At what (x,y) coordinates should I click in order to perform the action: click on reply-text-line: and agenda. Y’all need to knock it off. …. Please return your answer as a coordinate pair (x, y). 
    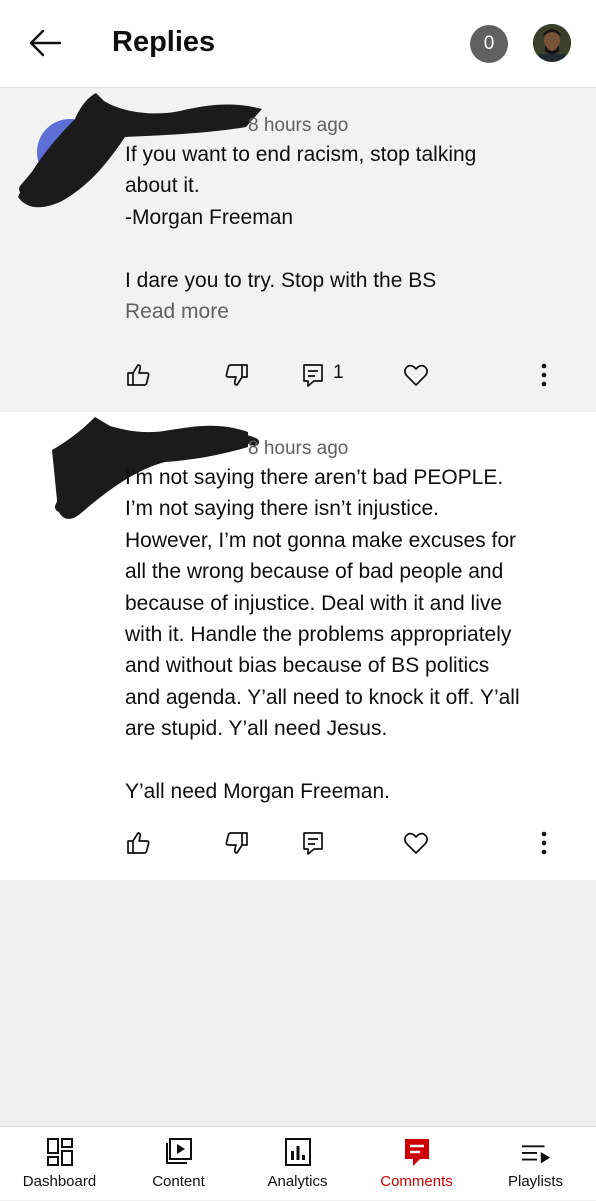
    Looking at the image, I should click on (322, 697).